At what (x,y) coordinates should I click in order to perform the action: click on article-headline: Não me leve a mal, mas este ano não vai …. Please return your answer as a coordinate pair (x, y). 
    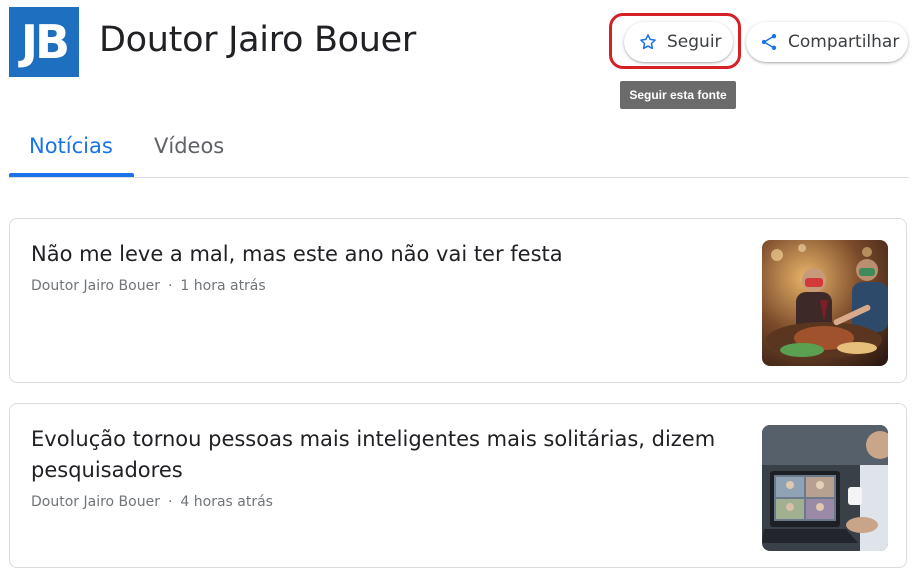
    Looking at the image, I should click on (381, 254).